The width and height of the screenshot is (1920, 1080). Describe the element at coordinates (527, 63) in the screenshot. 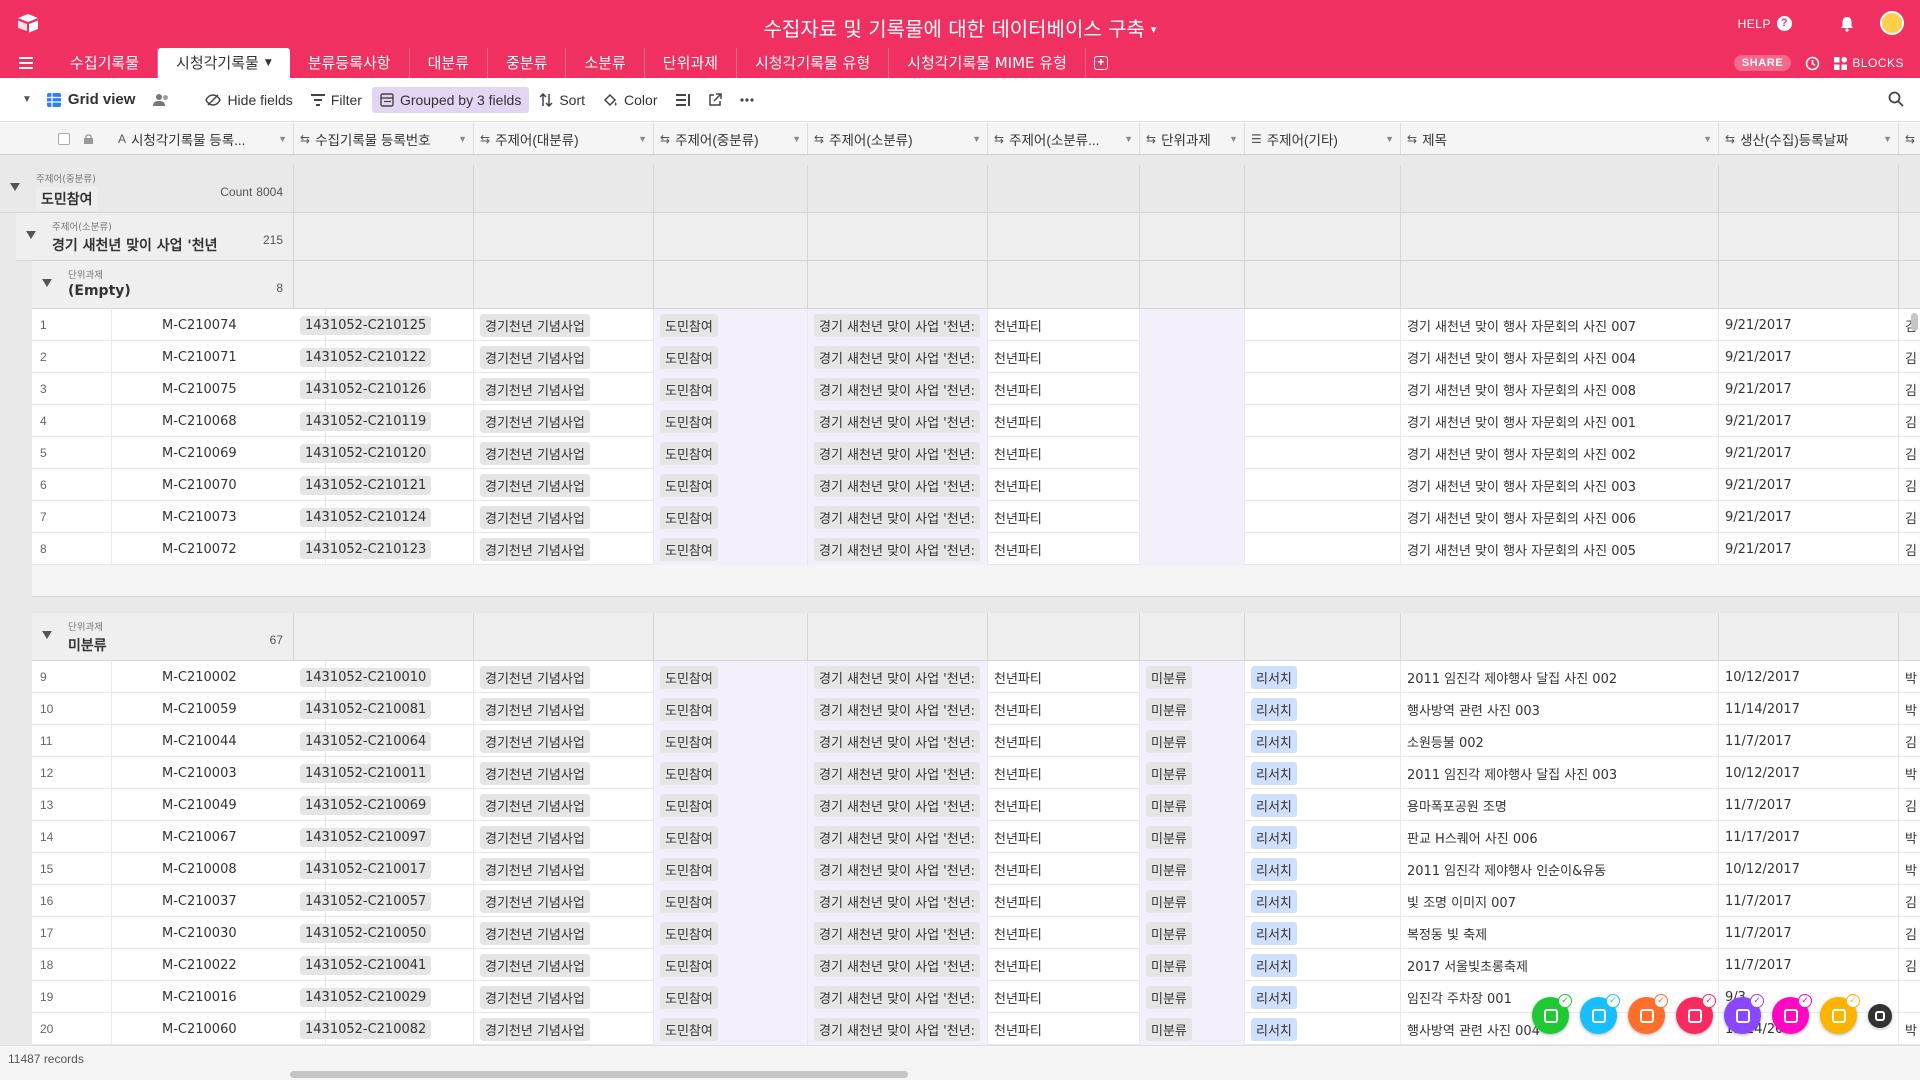

I see `tab-중분류: 중분류` at that location.